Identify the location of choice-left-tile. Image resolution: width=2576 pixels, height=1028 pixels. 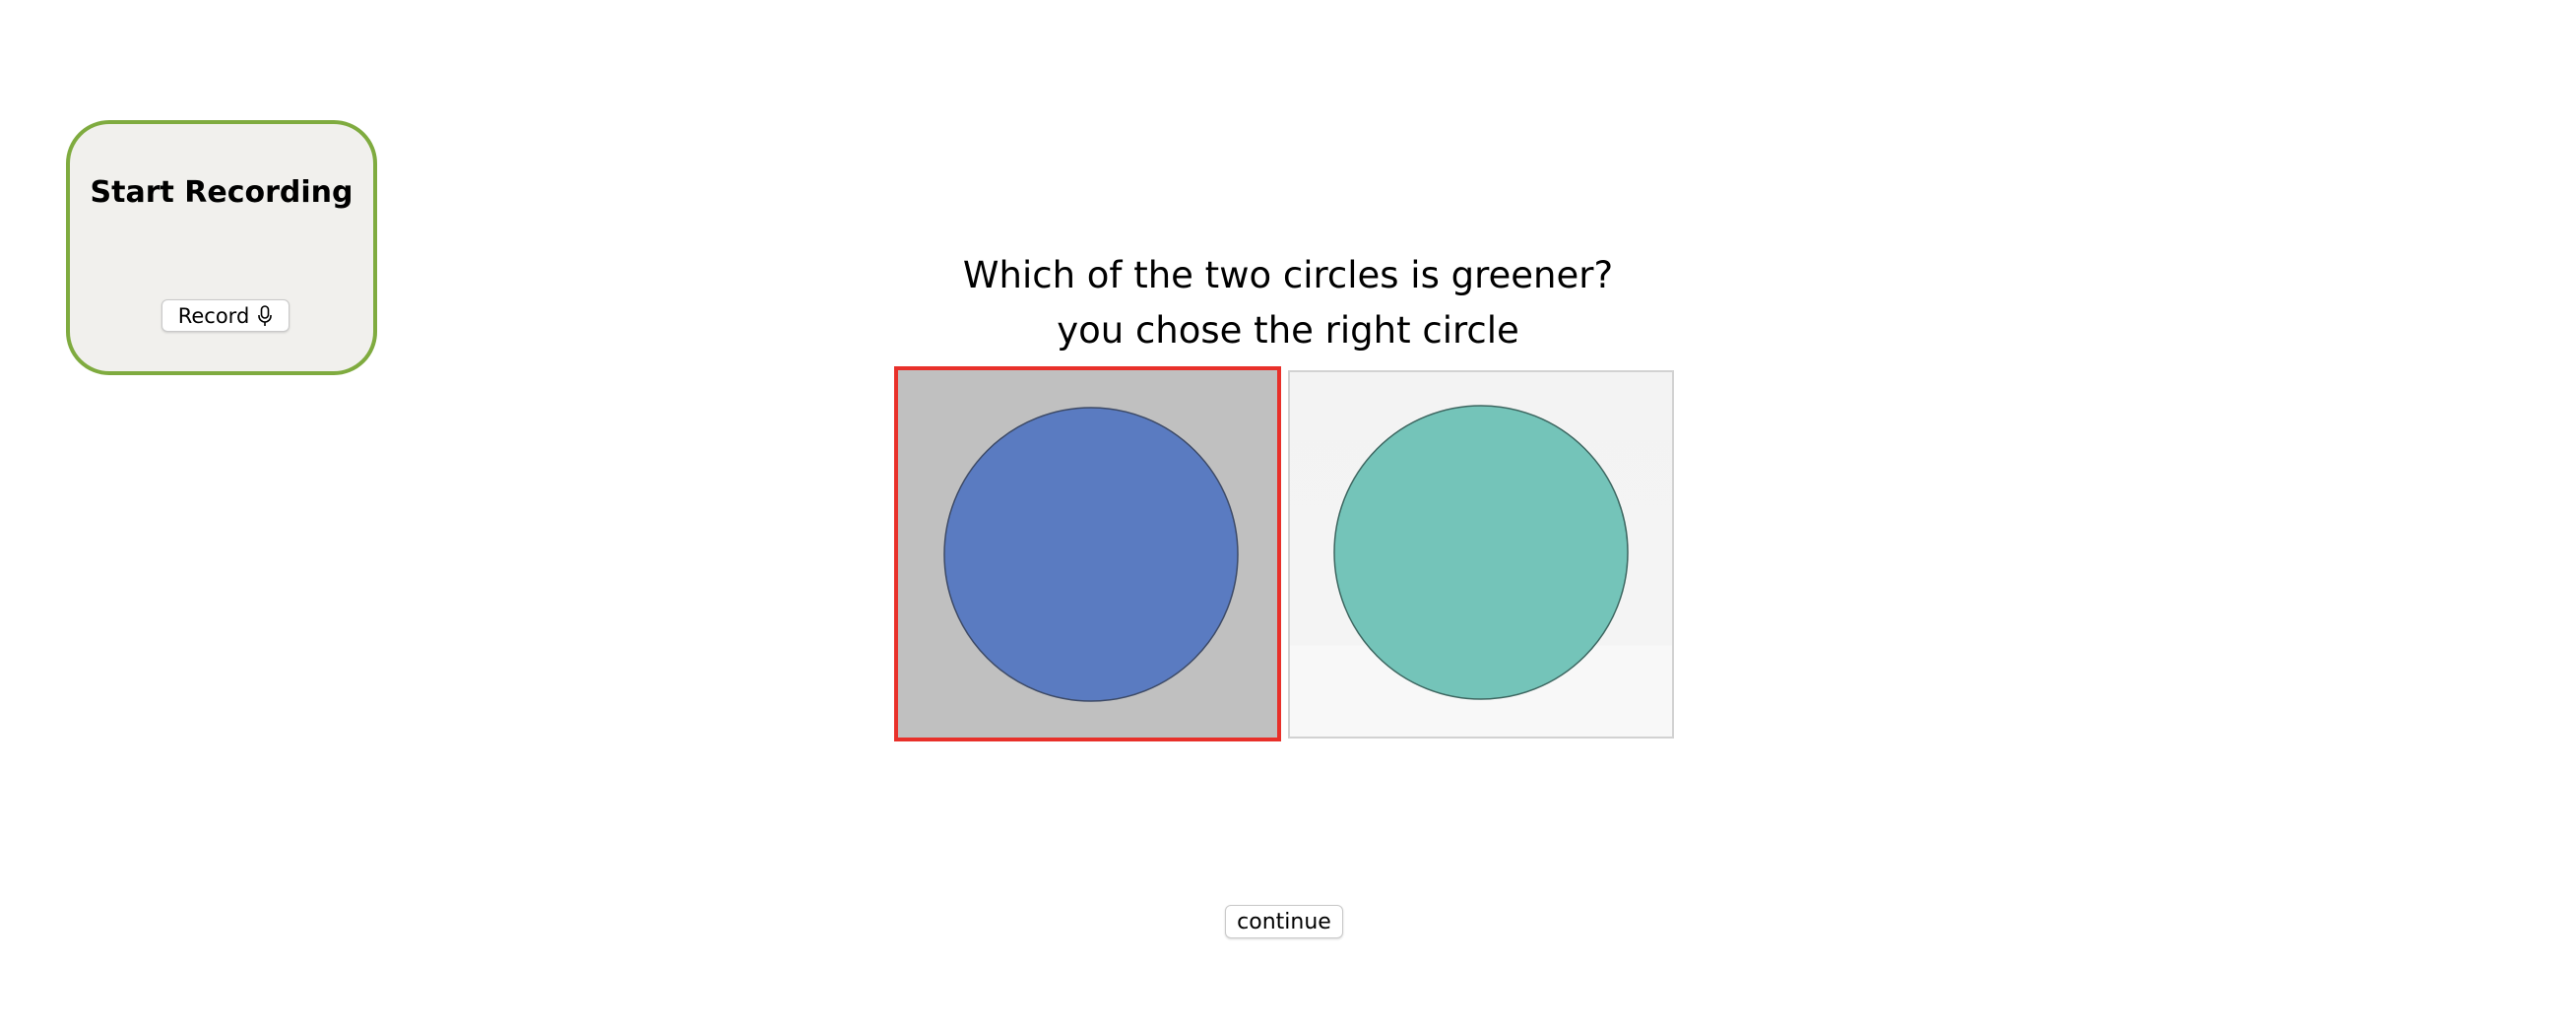
(1087, 553).